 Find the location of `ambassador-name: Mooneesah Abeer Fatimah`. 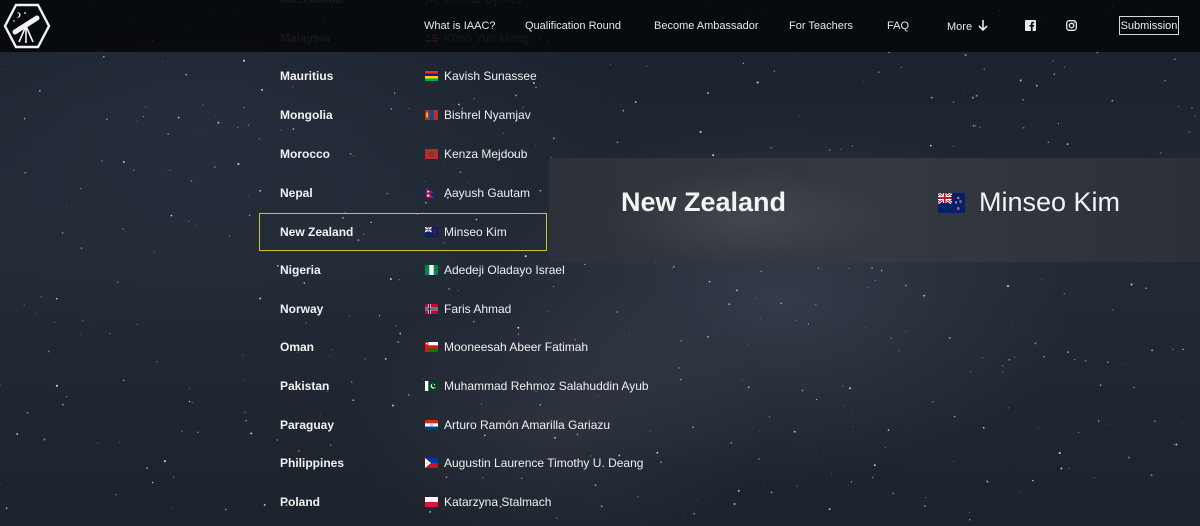

ambassador-name: Mooneesah Abeer Fatimah is located at coordinates (516, 347).